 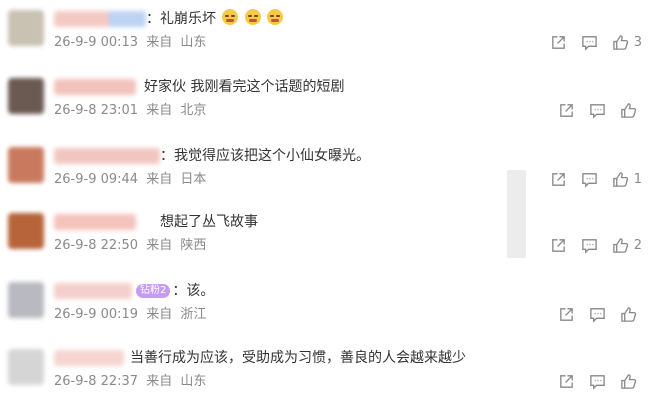 I want to click on comment-meta: 26-9-8 22:37 来自 山东, so click(x=130, y=382).